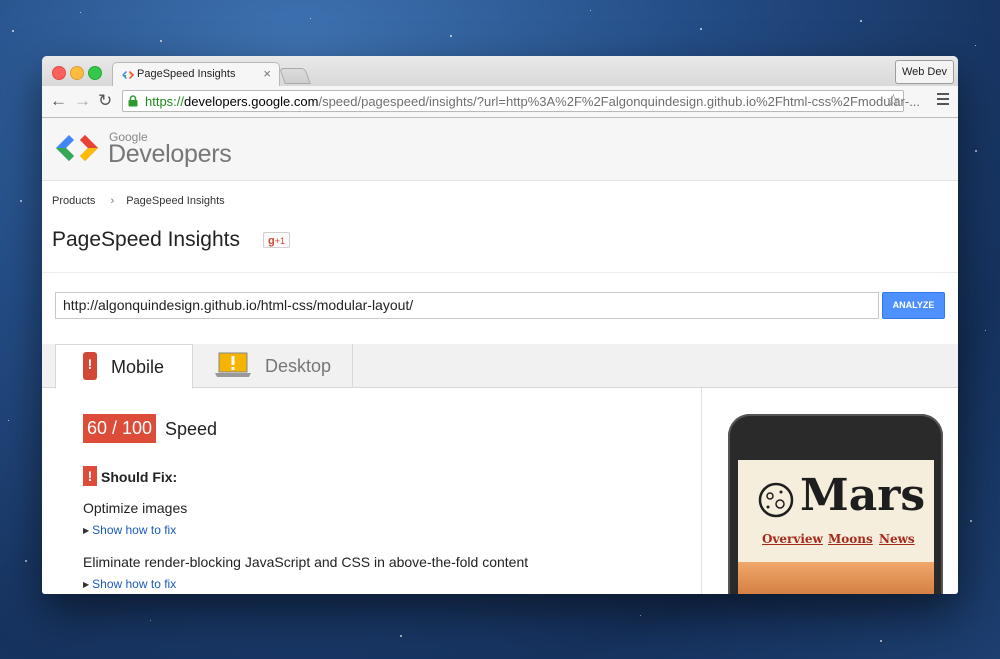 The width and height of the screenshot is (1000, 659). Describe the element at coordinates (233, 364) in the screenshot. I see `laptop-icon` at that location.